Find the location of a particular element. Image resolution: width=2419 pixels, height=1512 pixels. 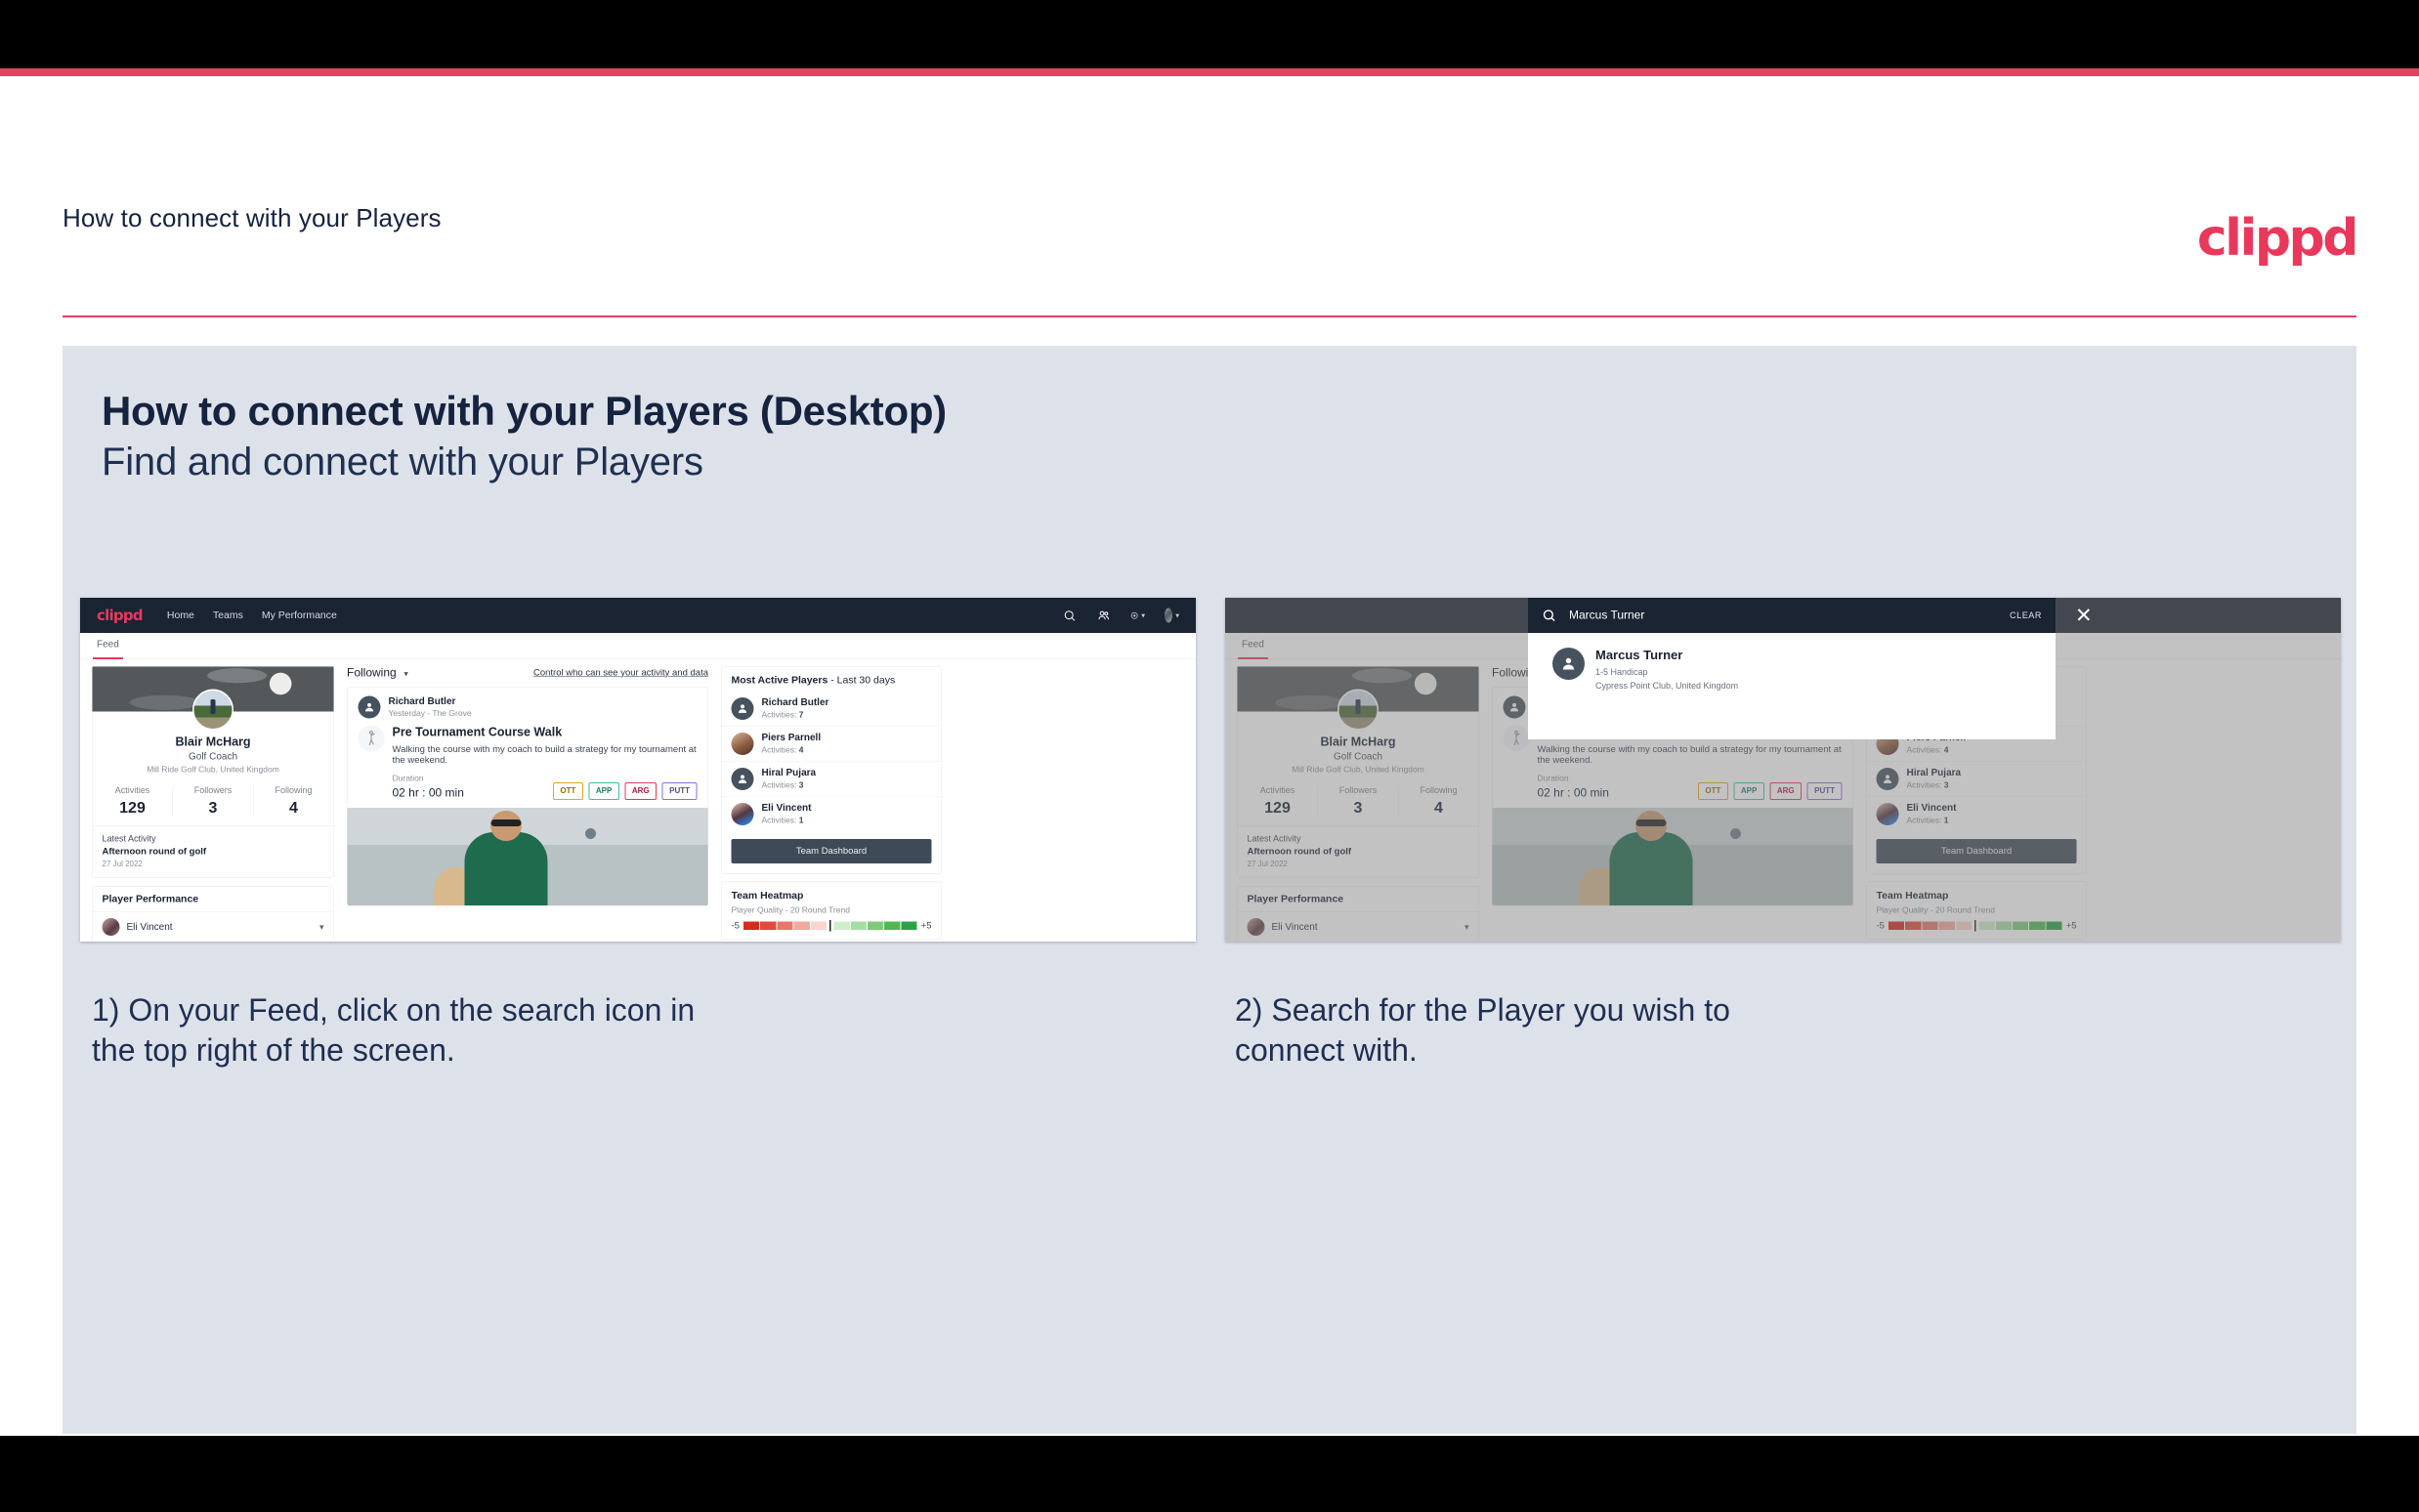

player-activities: Activities: 3 is located at coordinates (789, 785).